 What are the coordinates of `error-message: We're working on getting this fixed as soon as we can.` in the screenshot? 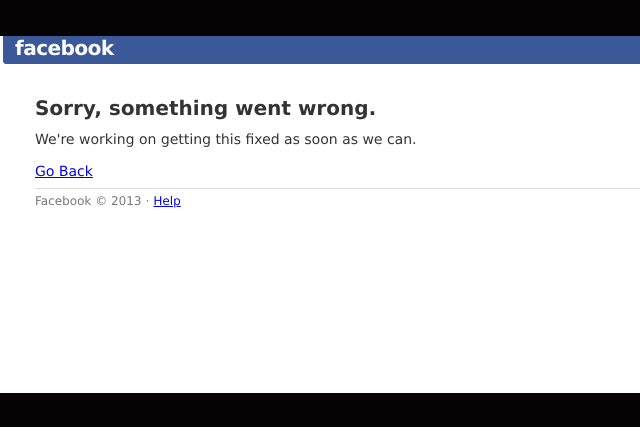 It's located at (226, 140).